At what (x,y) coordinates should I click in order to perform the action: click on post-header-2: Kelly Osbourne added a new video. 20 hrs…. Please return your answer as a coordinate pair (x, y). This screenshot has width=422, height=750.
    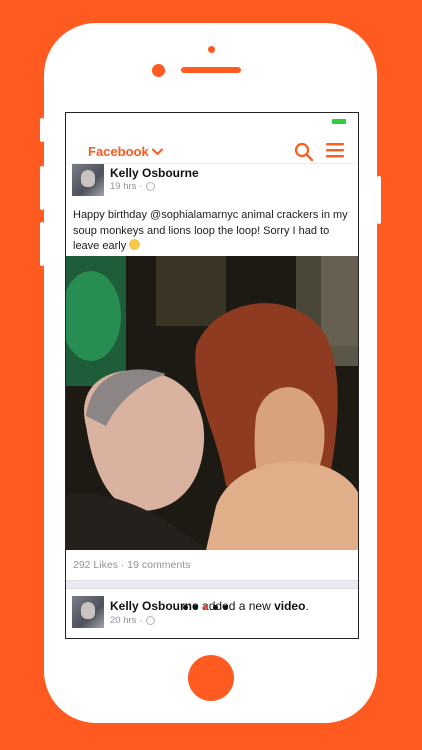
    Looking at the image, I should click on (212, 613).